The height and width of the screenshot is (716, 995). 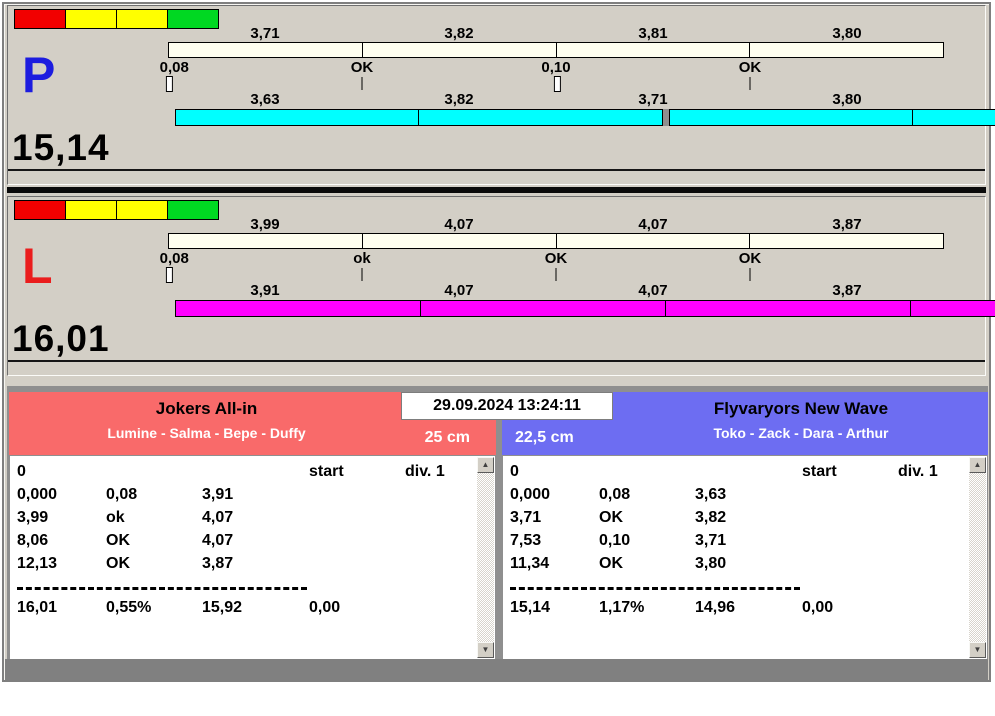 What do you see at coordinates (245, 566) in the screenshot?
I see `table-row: 12,13 OK 3,87` at bounding box center [245, 566].